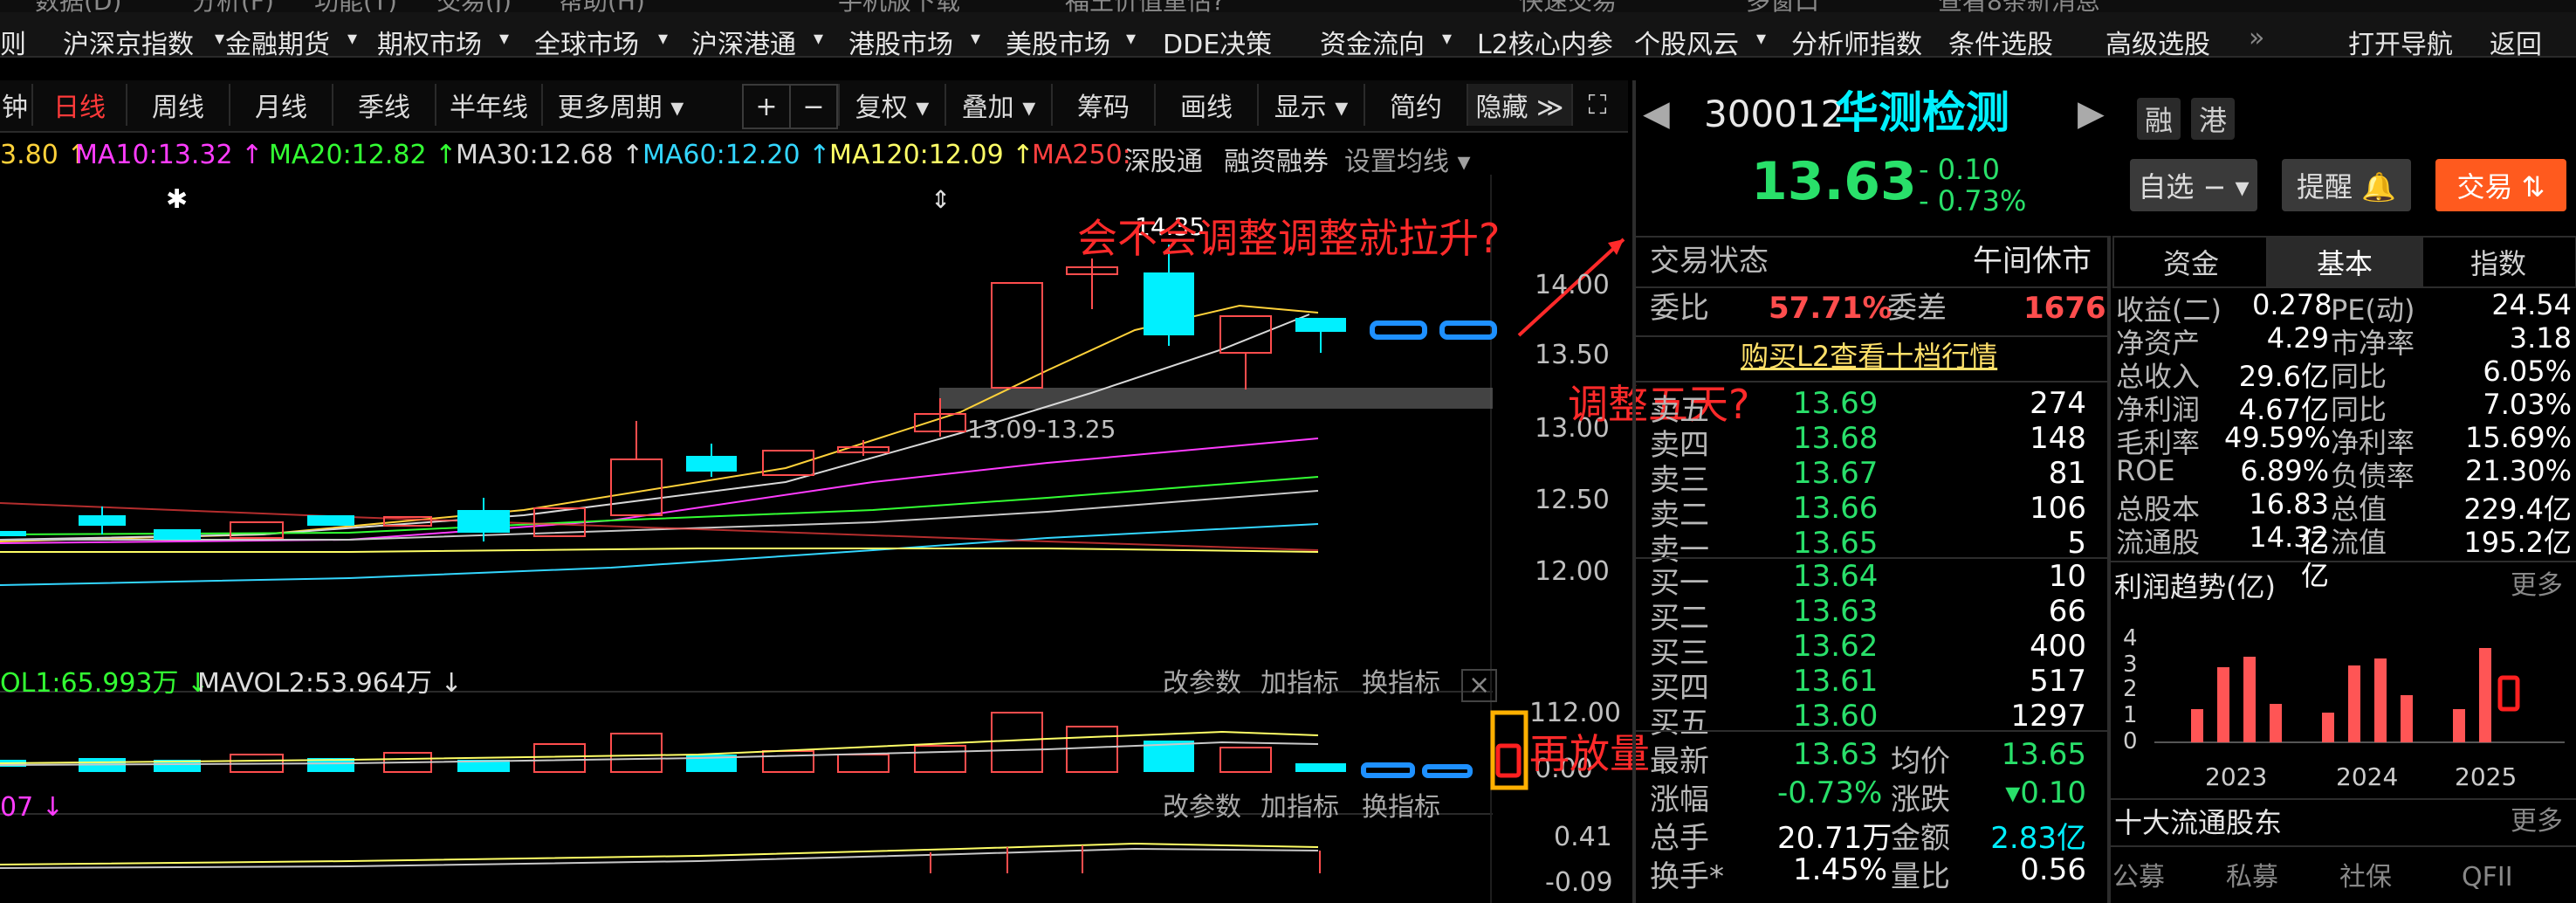  What do you see at coordinates (1401, 684) in the screenshot?
I see `vol-switch-indicator-button: 换指标` at bounding box center [1401, 684].